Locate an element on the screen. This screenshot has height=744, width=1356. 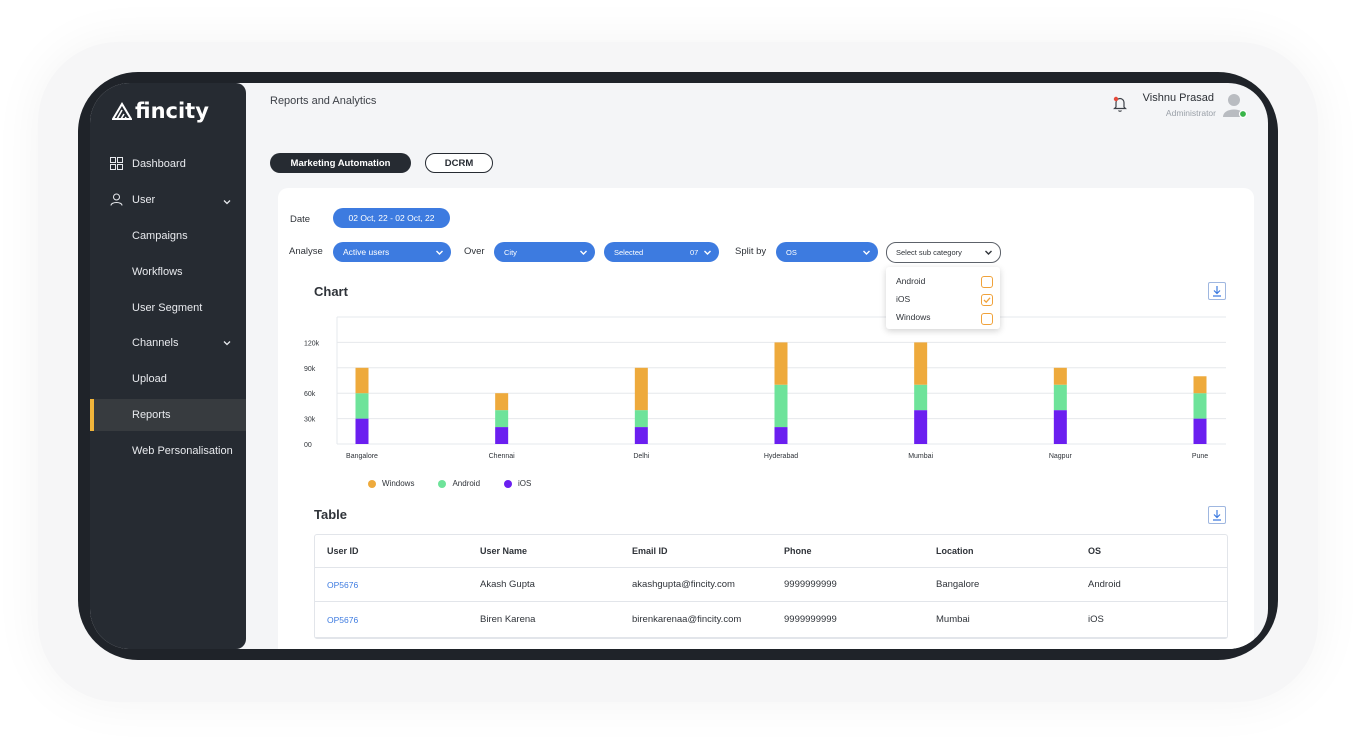
tab-dcrm: DCRM is located at coordinates (459, 163).